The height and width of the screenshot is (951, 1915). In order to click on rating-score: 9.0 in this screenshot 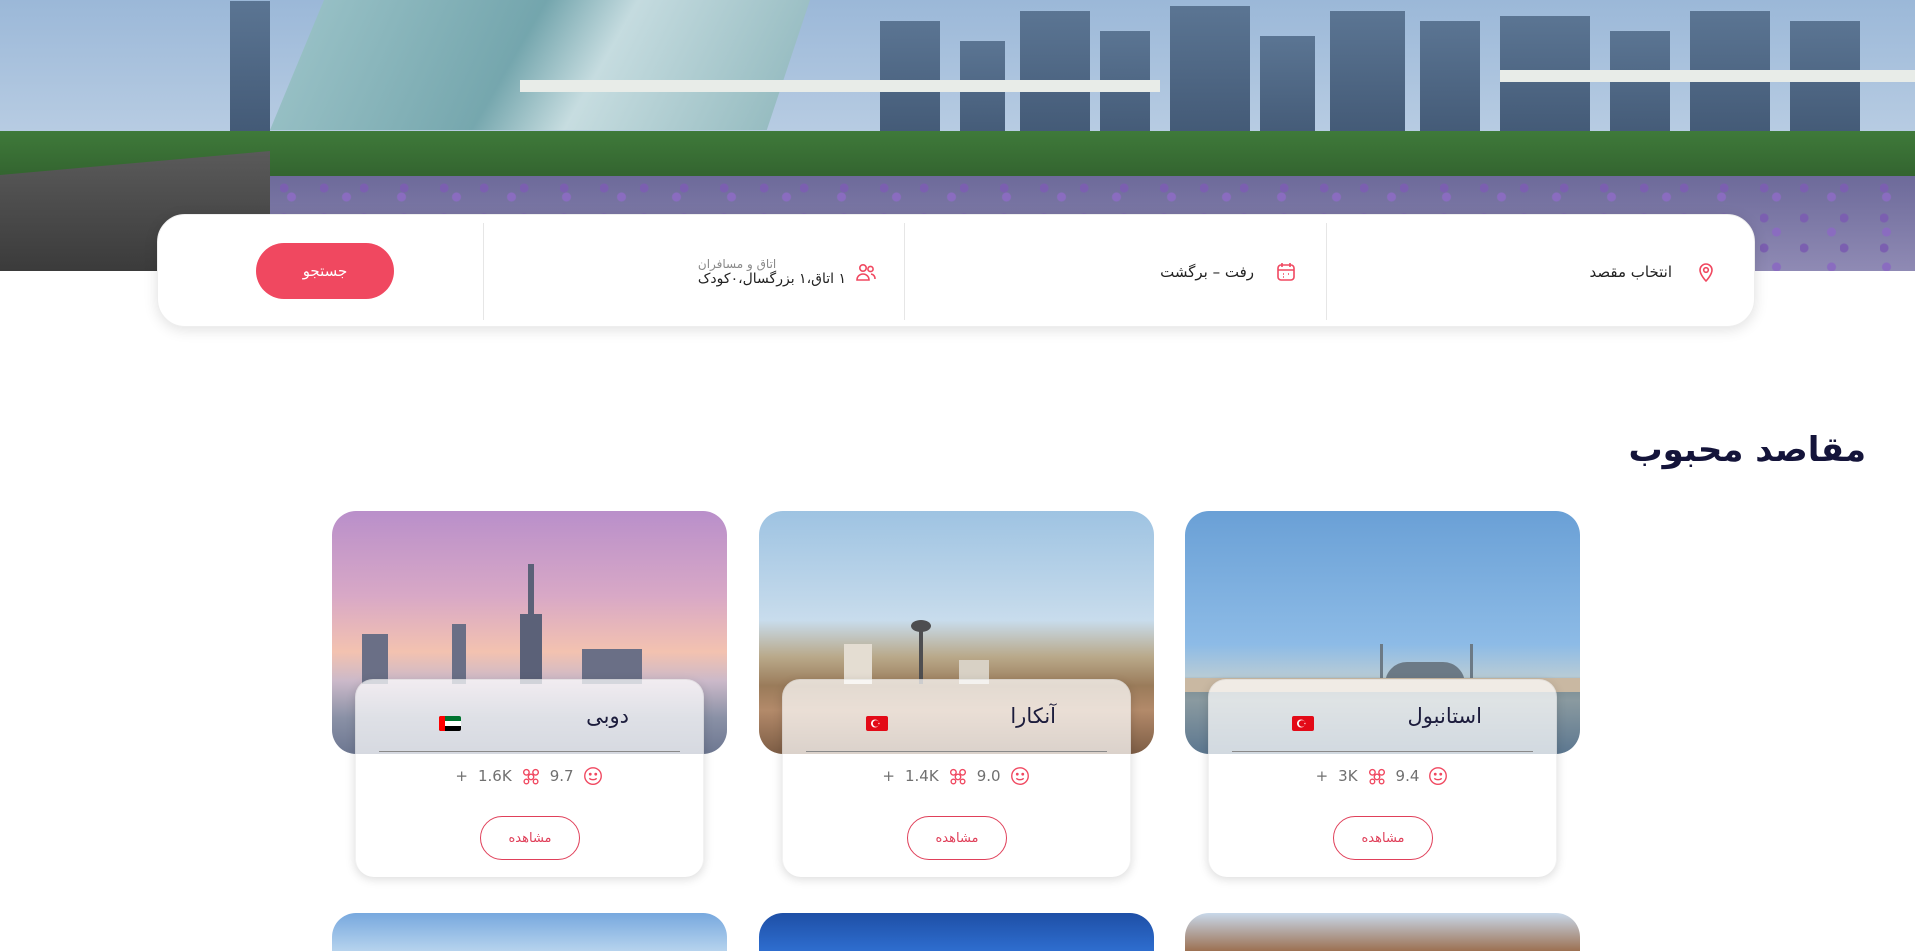, I will do `click(988, 776)`.